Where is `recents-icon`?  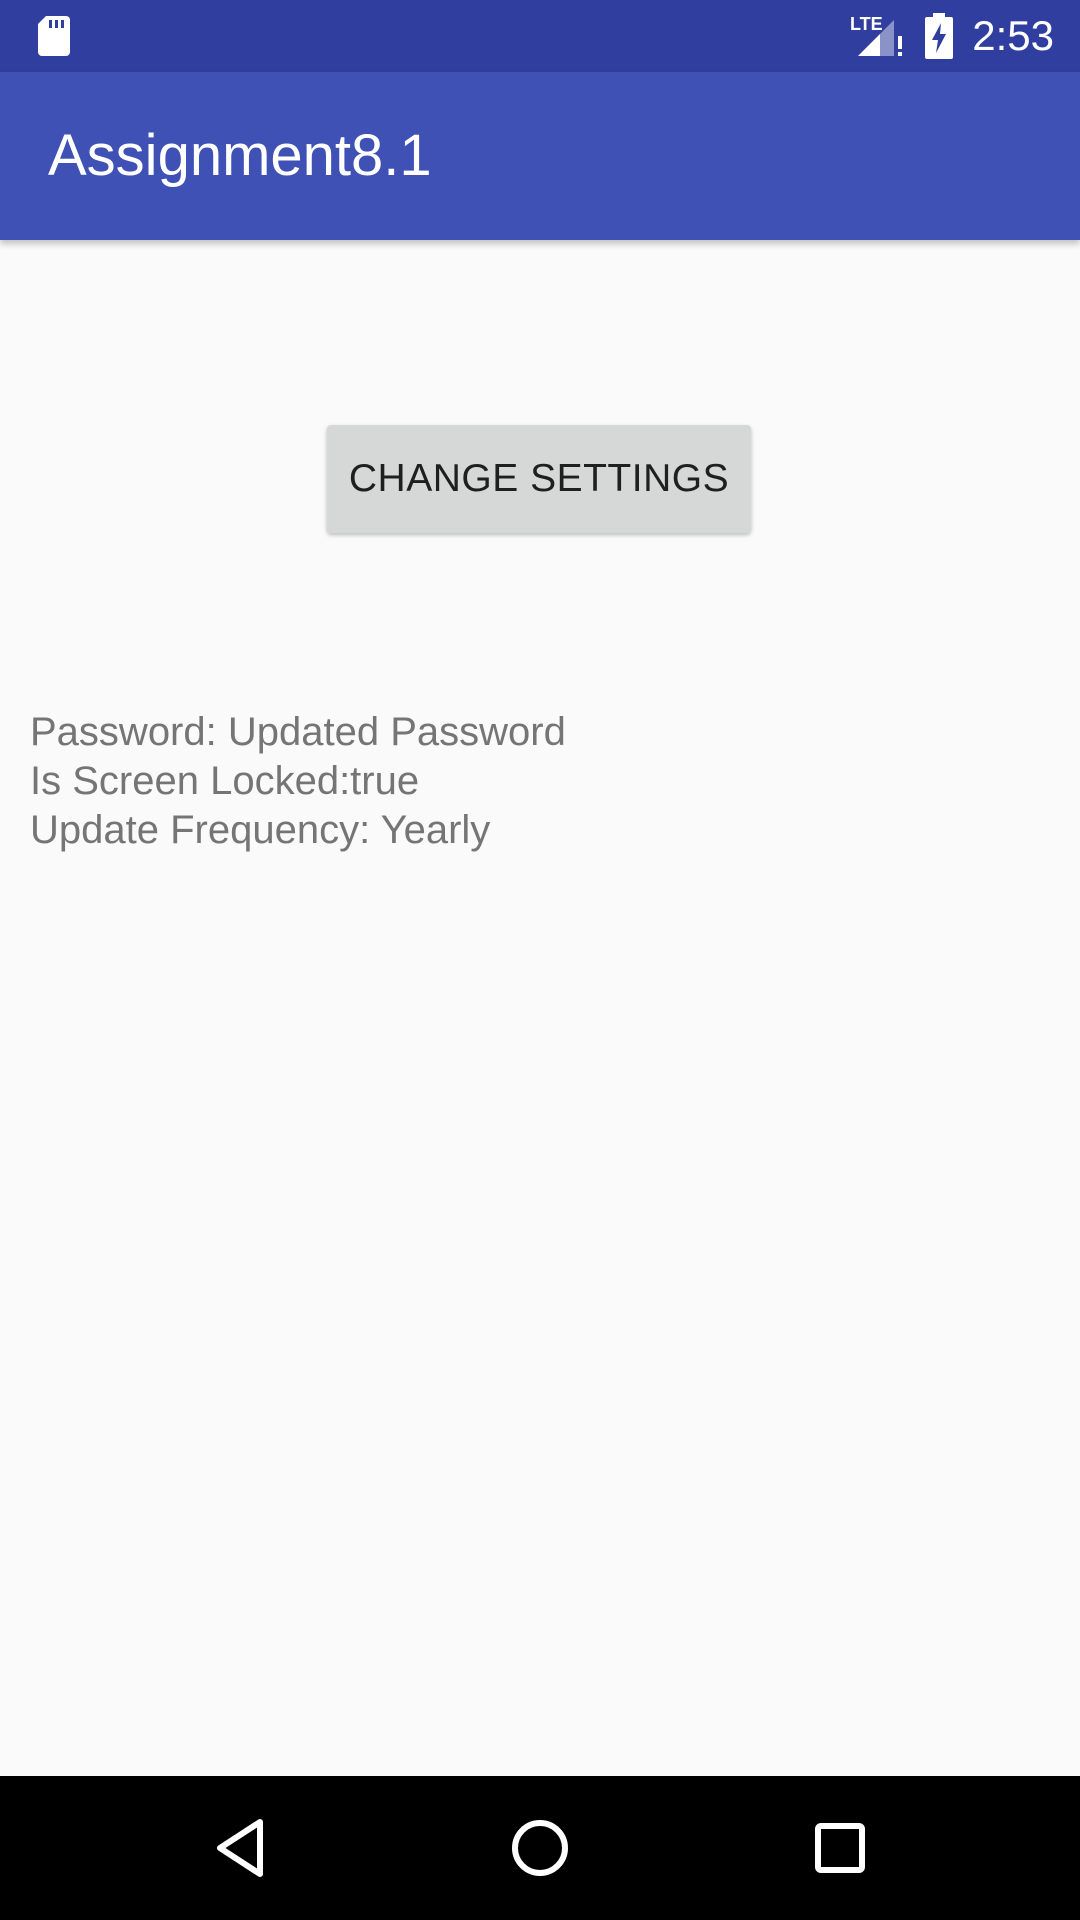
recents-icon is located at coordinates (840, 1848).